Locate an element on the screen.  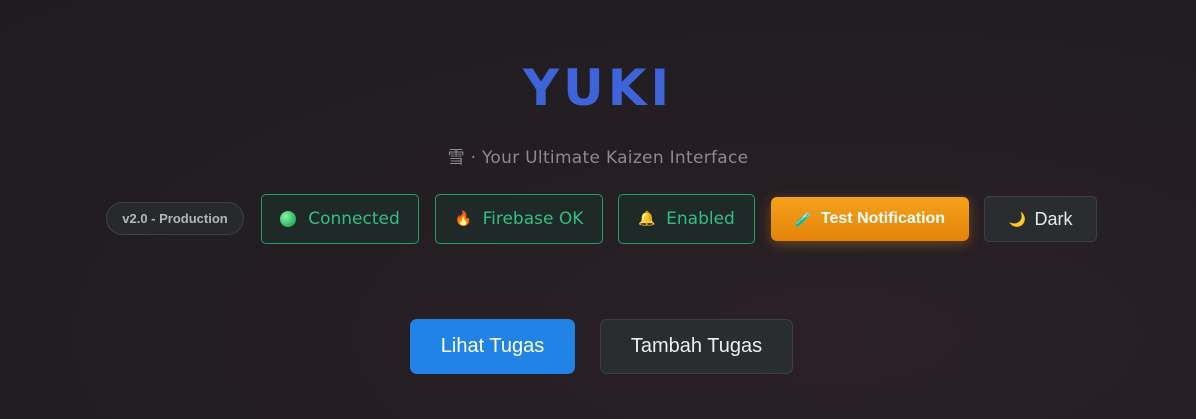
page-title: YUKI is located at coordinates (598, 88).